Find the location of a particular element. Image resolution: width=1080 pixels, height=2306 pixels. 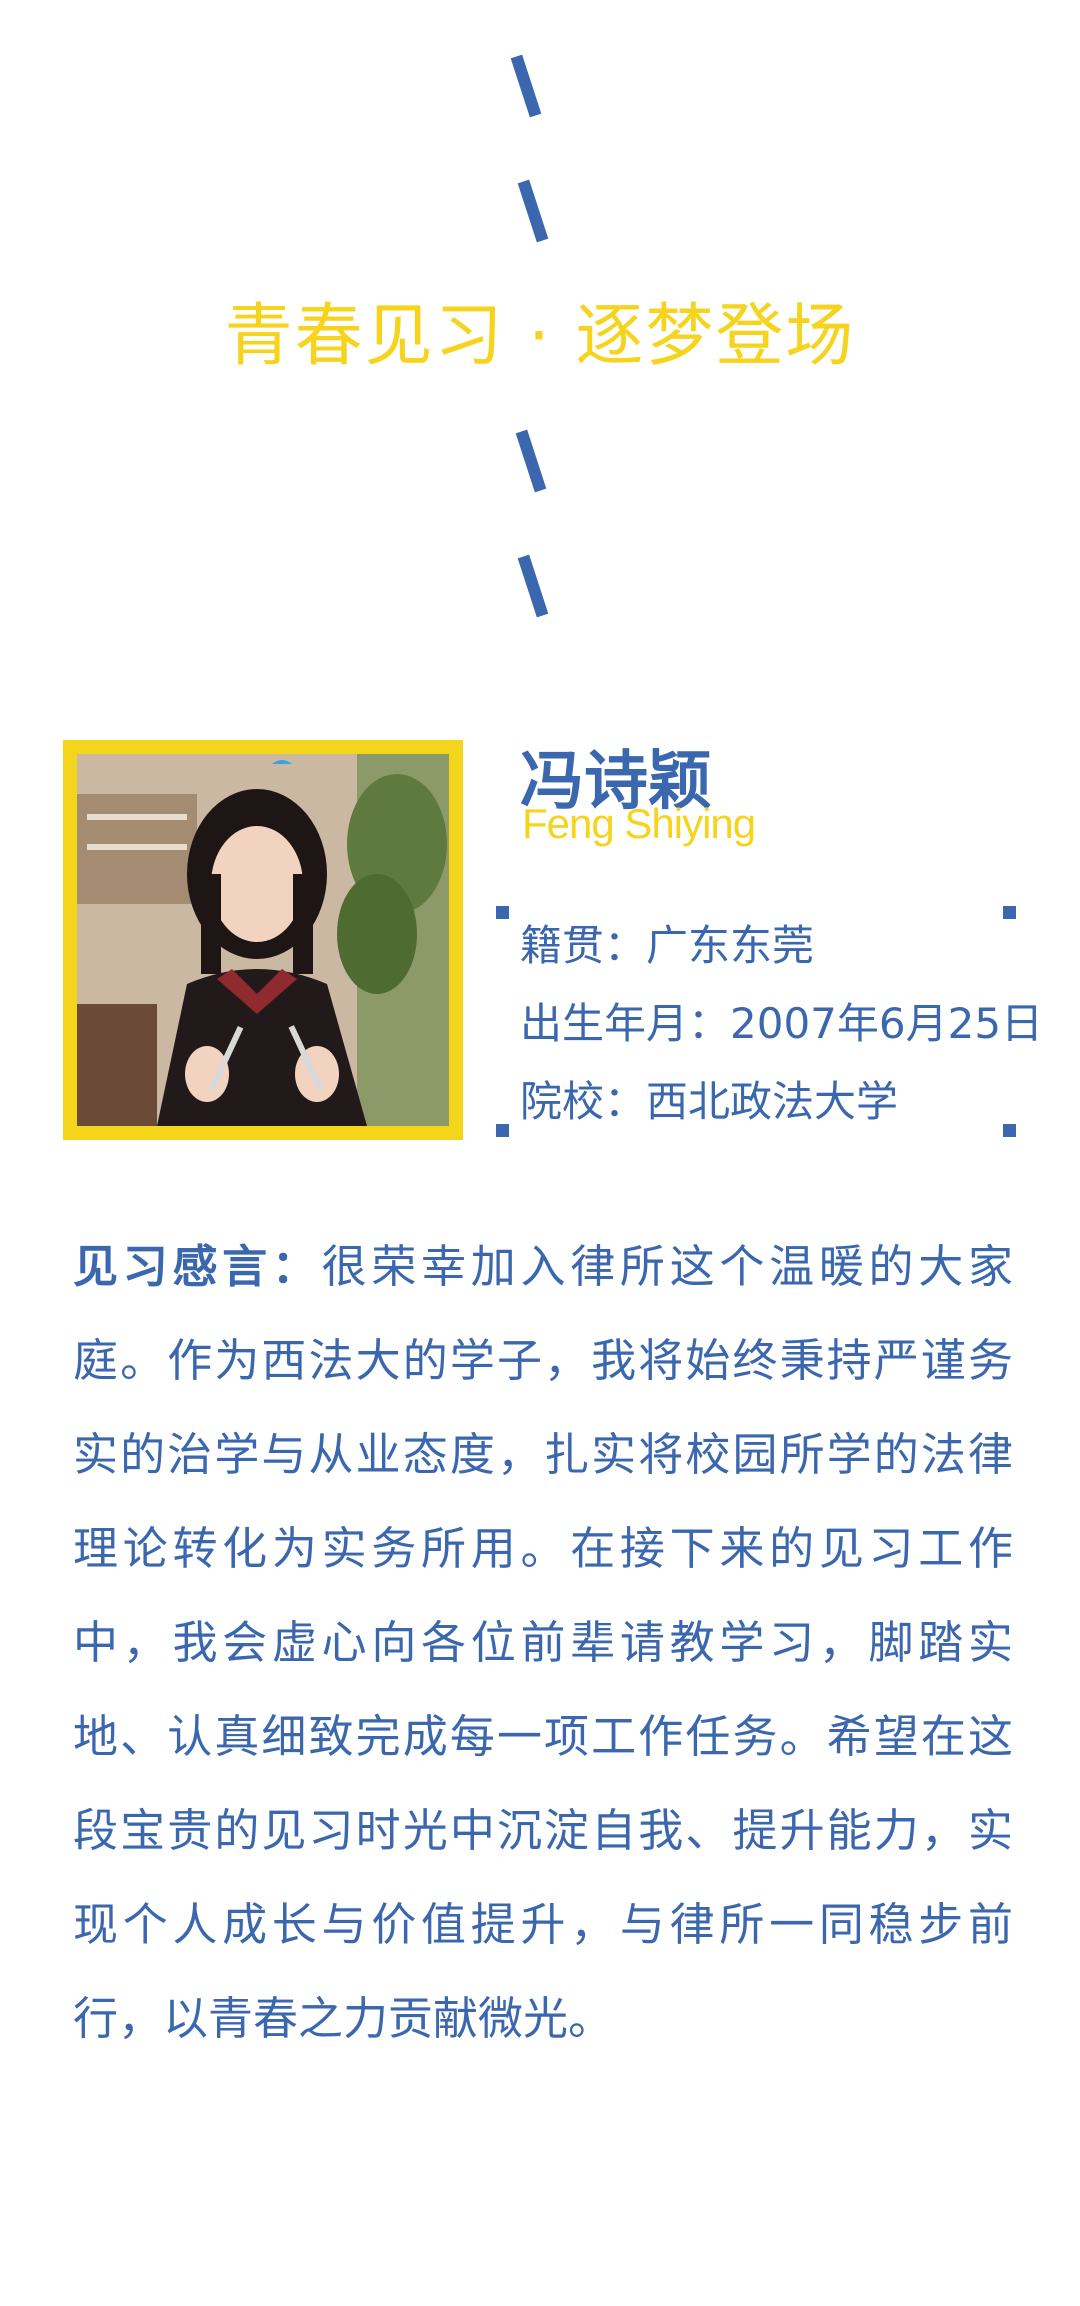

portrait-image is located at coordinates (263, 940).